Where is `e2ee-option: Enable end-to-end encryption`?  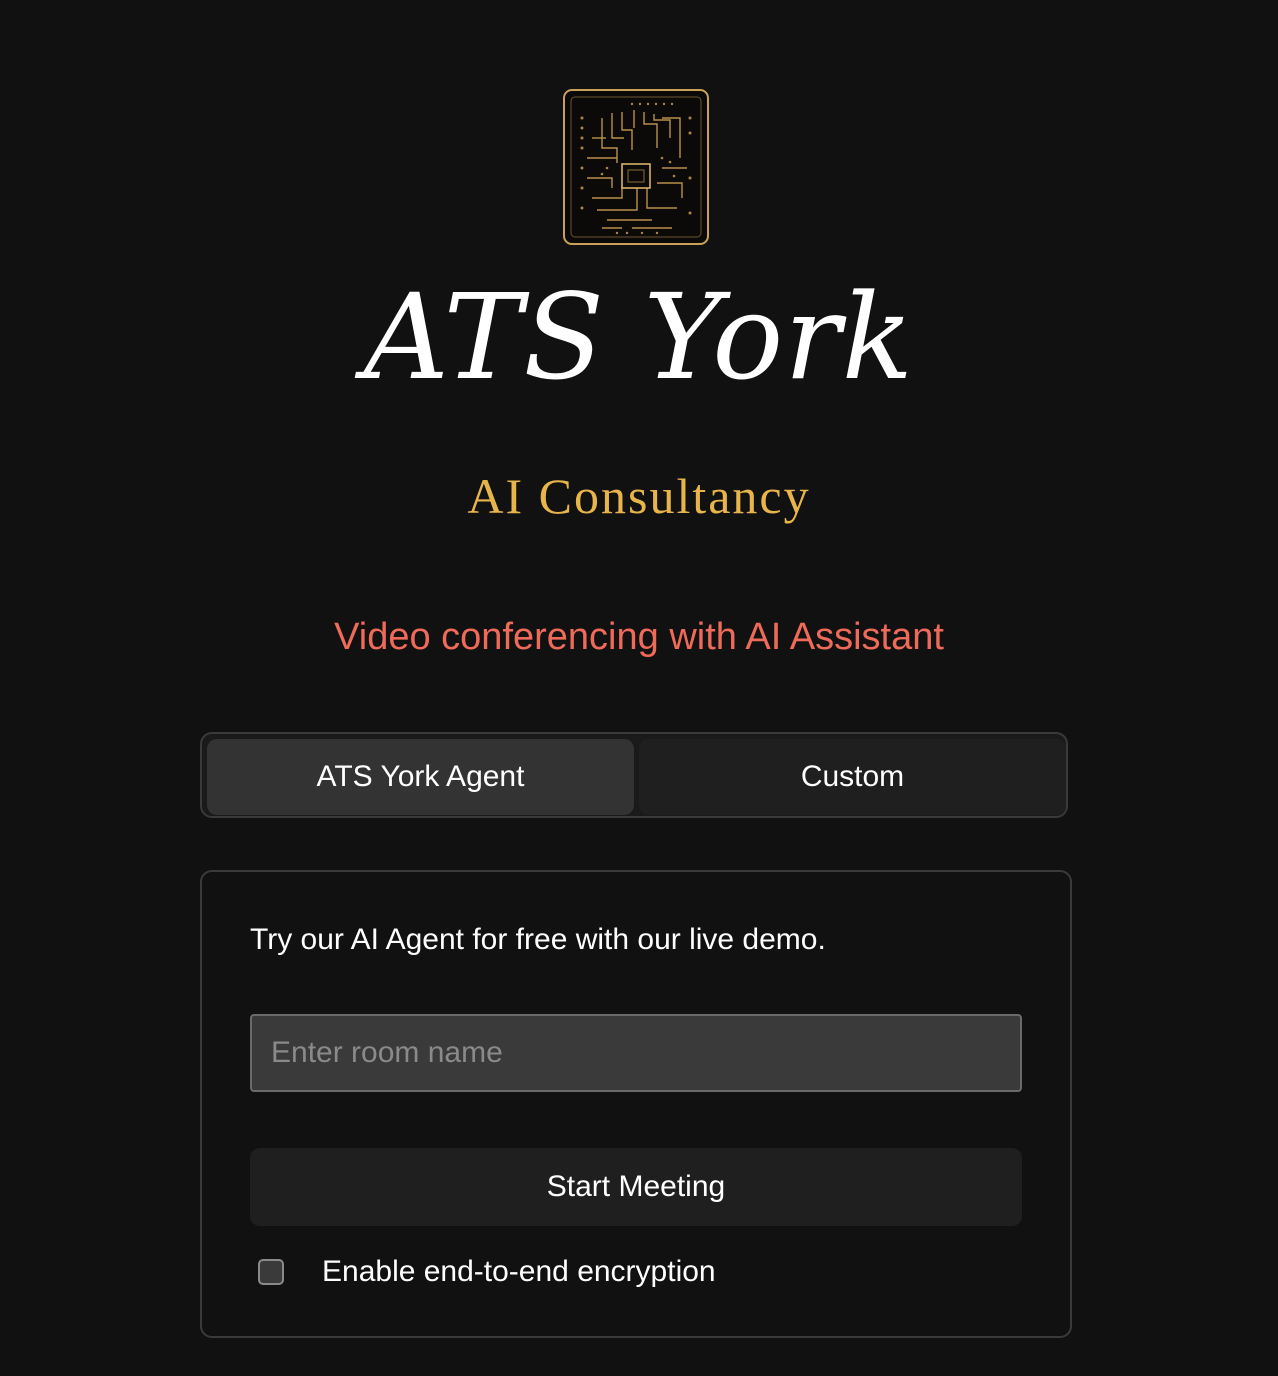 e2ee-option: Enable end-to-end encryption is located at coordinates (487, 1272).